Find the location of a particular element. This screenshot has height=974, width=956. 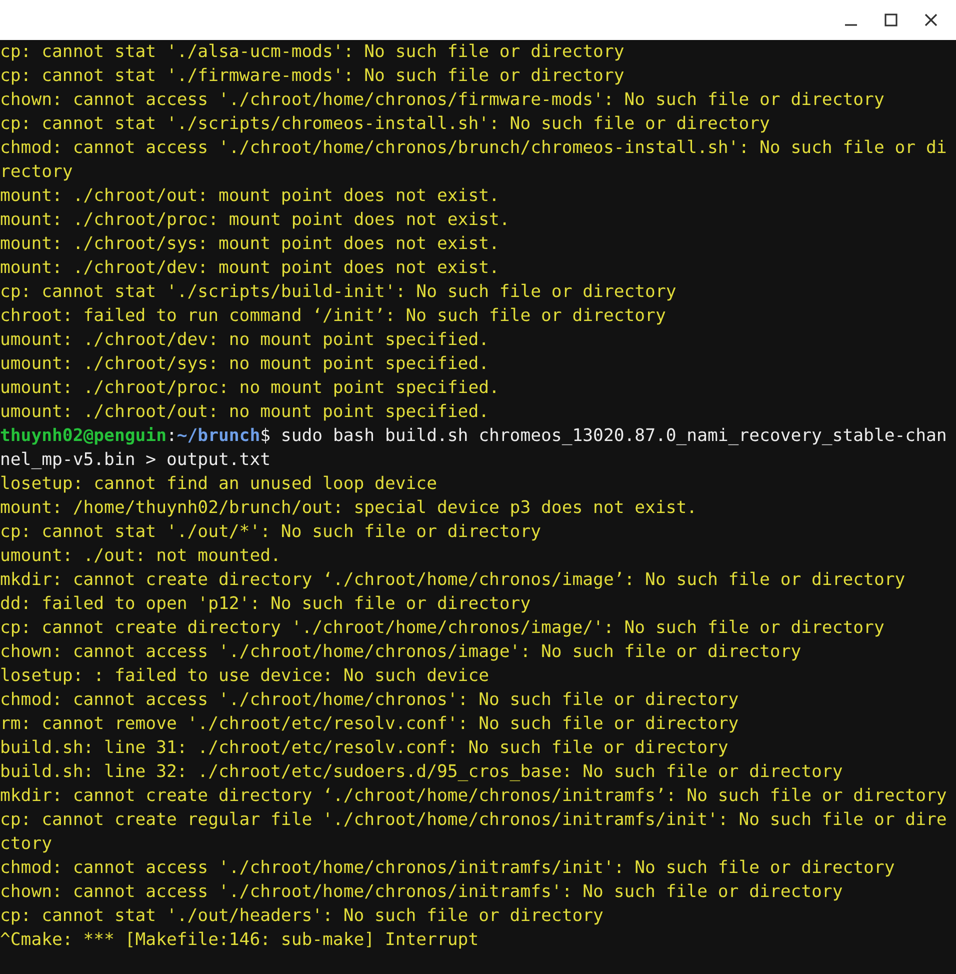

terminal-line: ^Cmake: *** [Makefile:146: sub-make] Interrupt is located at coordinates (239, 940).